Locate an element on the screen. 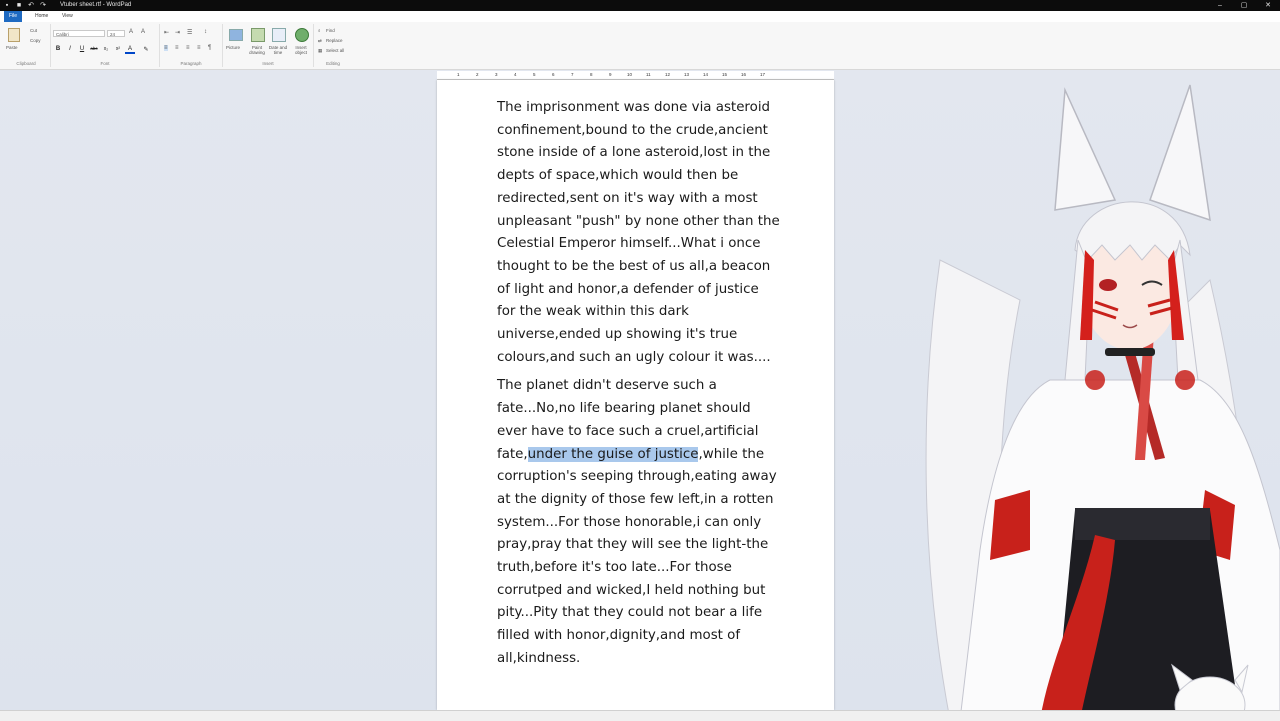 The width and height of the screenshot is (1280, 721). font-family-select: Calibri is located at coordinates (79, 33).